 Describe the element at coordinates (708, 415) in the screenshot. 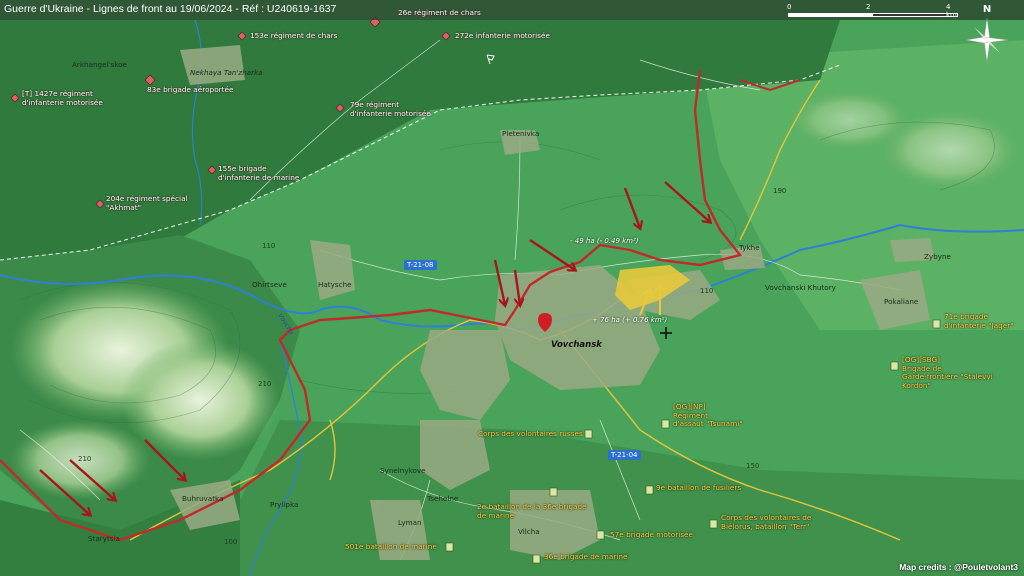

I see `ua-unit-label: [OG][NP] Régiment d'assaut "Tsunami"` at that location.